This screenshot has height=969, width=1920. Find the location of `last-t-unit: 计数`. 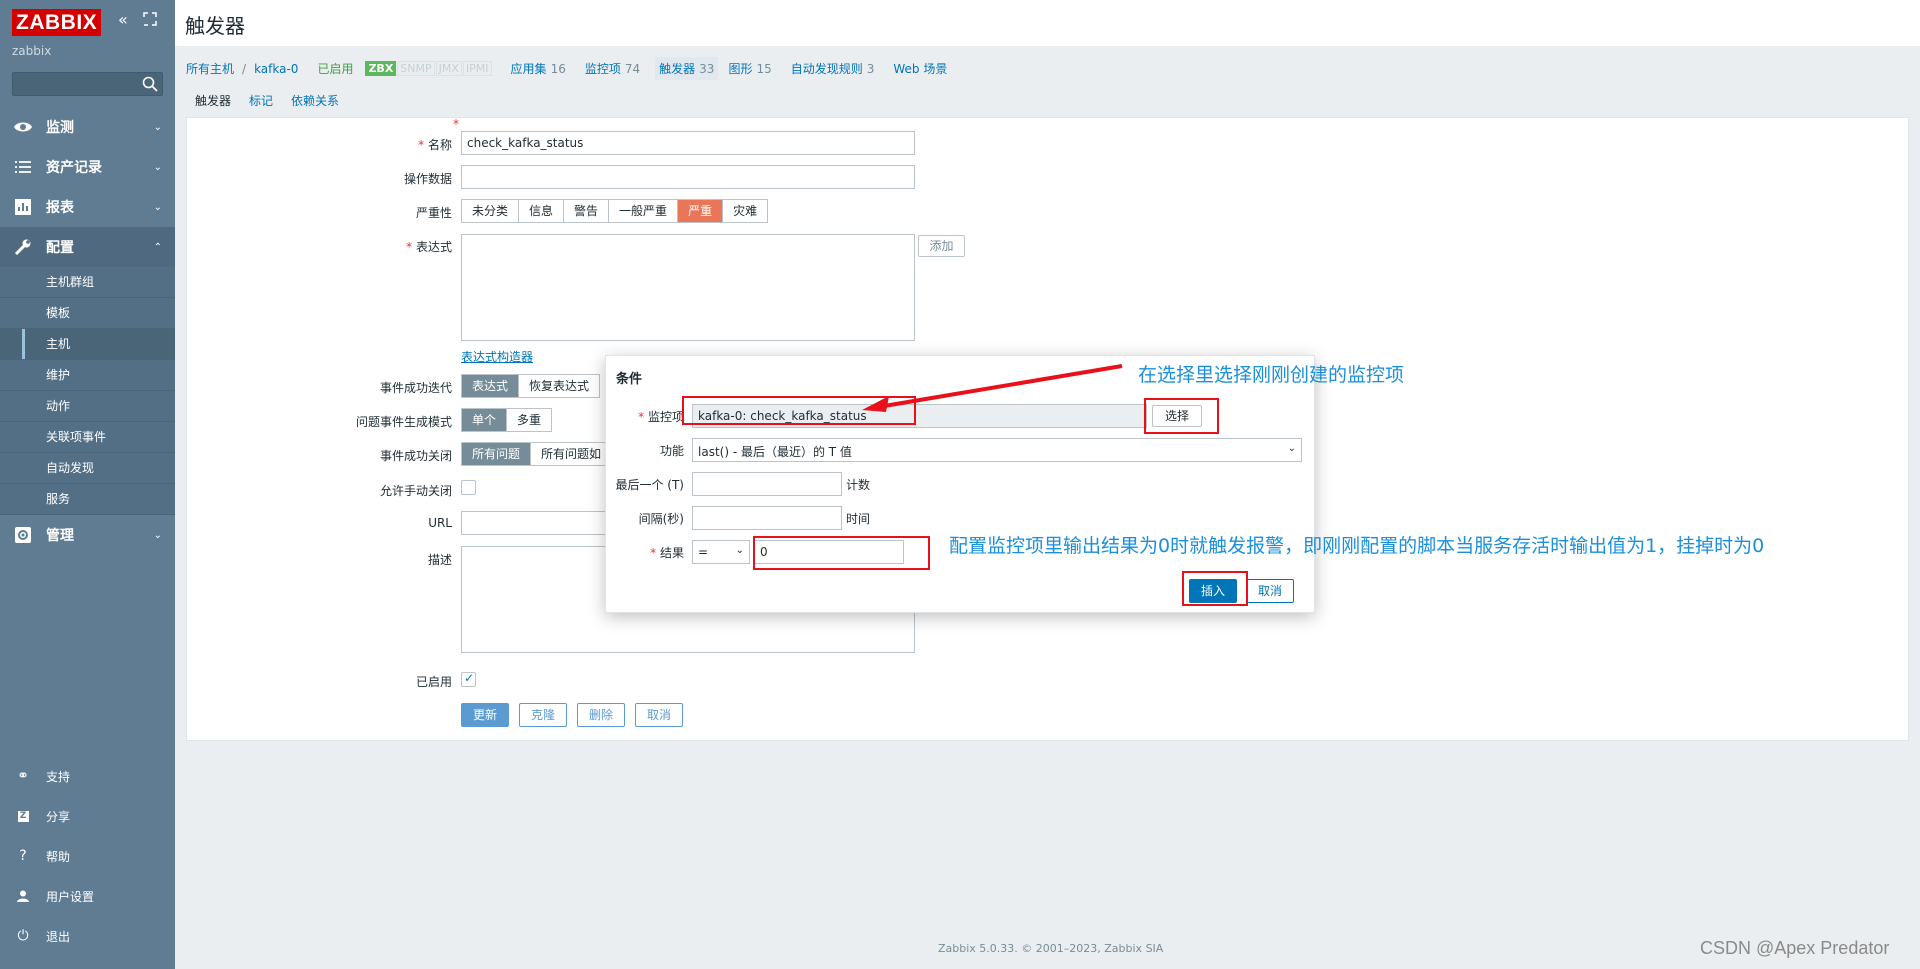

last-t-unit: 计数 is located at coordinates (858, 485).